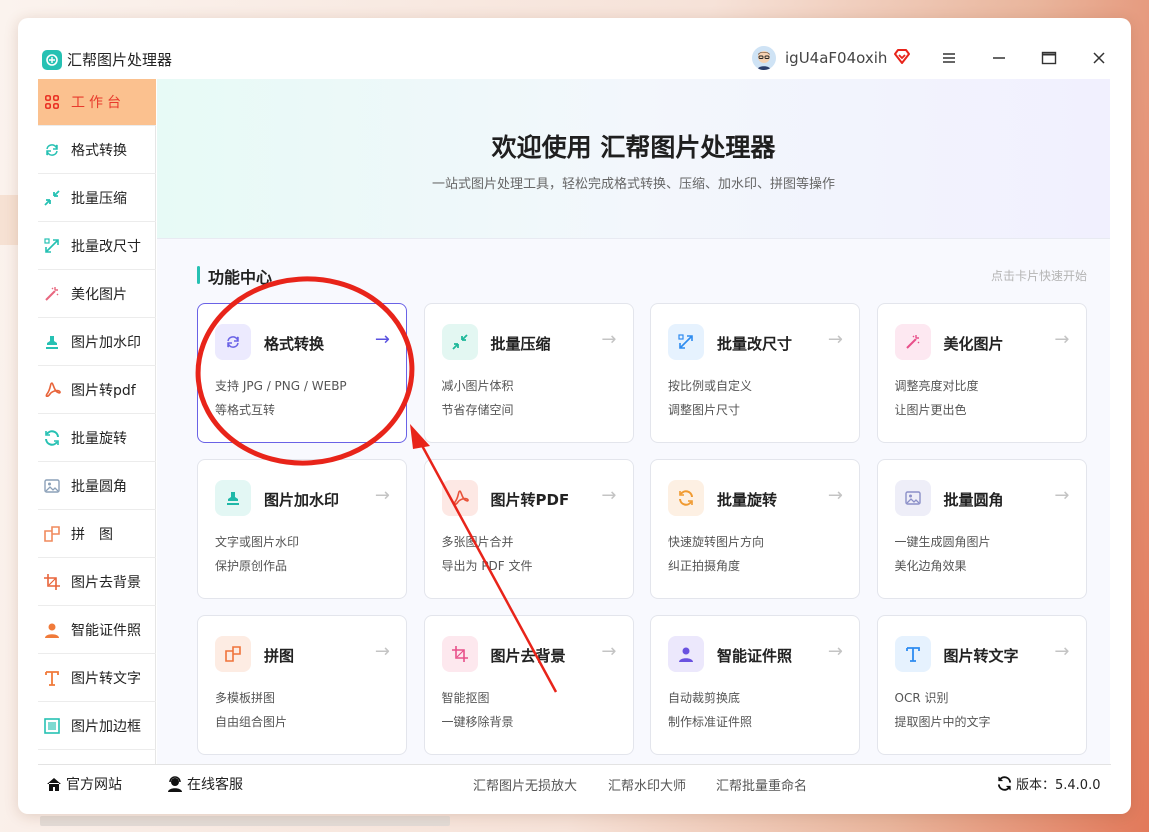  I want to click on card-description: OCR 识别, so click(921, 698).